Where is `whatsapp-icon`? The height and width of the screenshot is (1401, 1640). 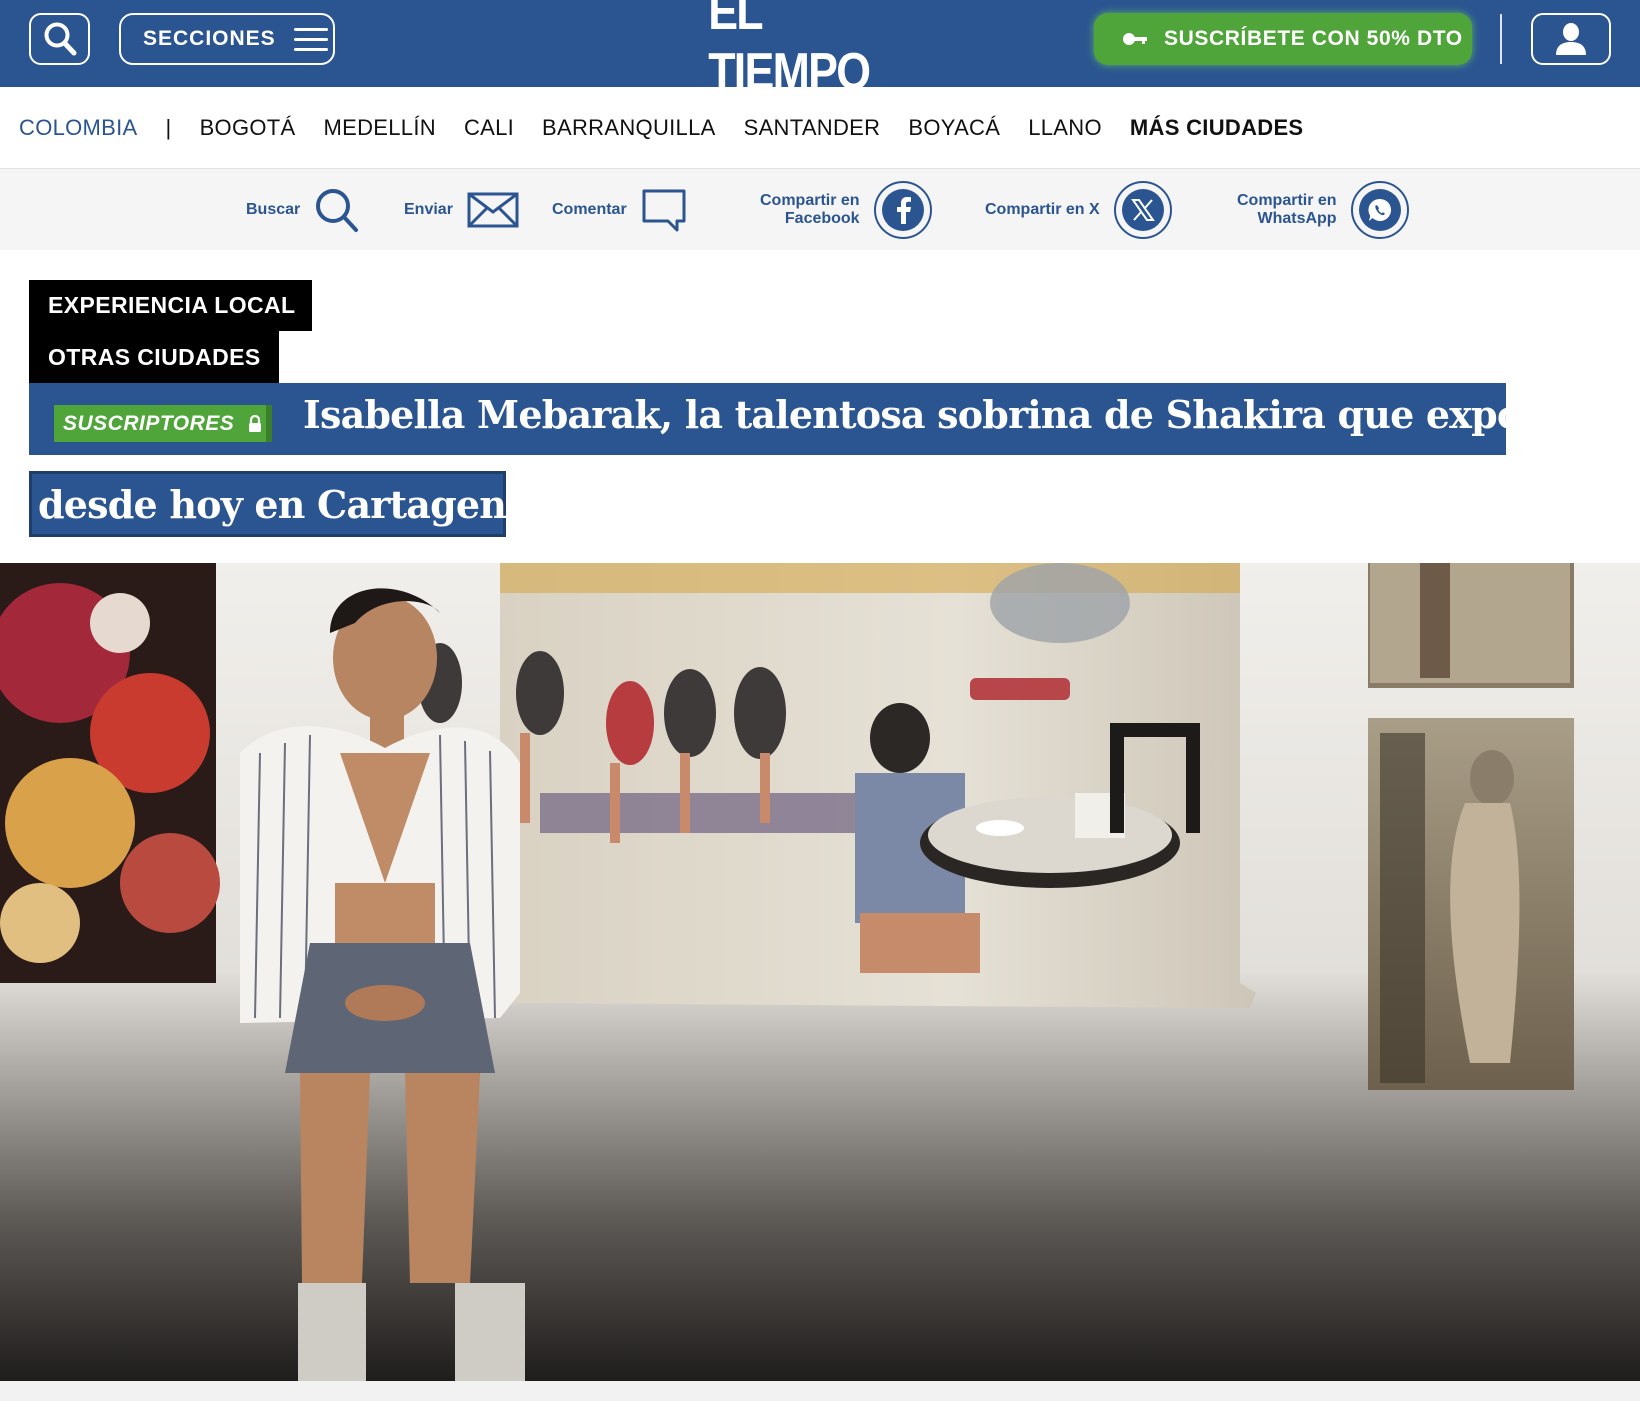
whatsapp-icon is located at coordinates (1379, 209).